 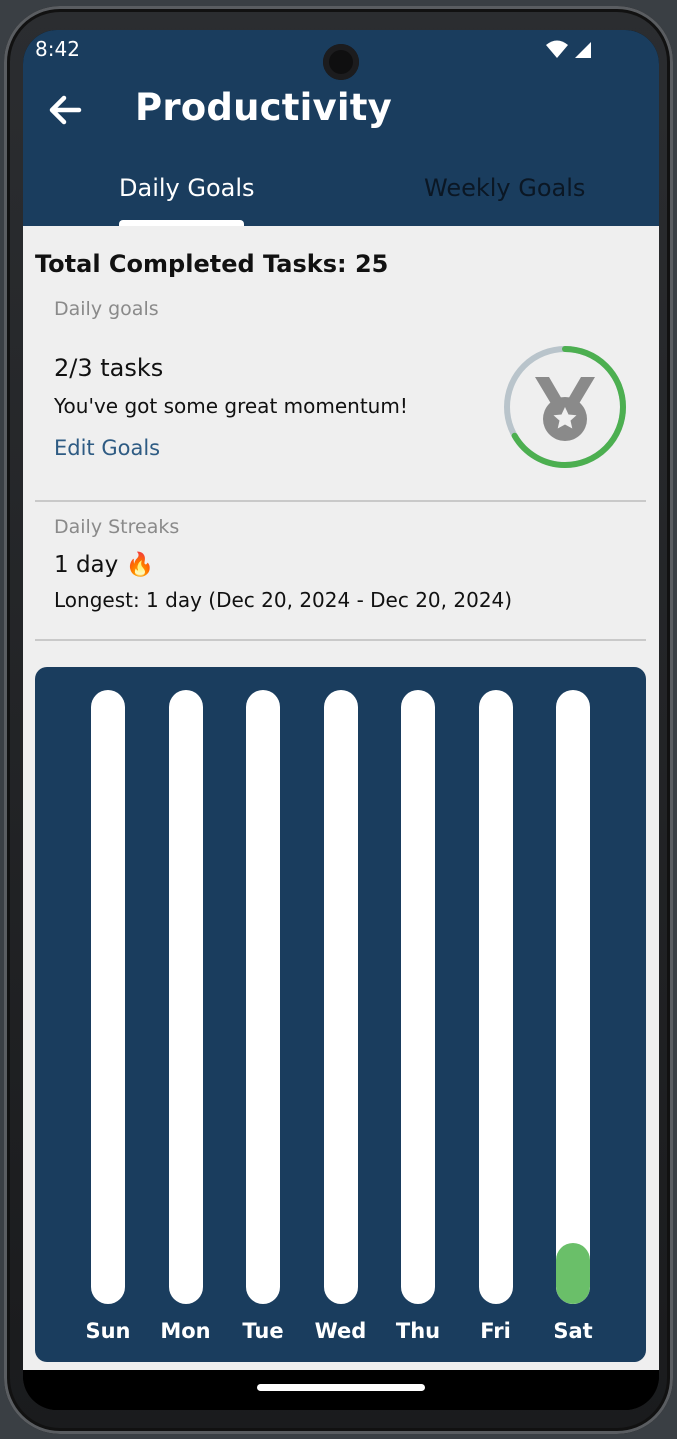 I want to click on bar-sat, so click(x=573, y=997).